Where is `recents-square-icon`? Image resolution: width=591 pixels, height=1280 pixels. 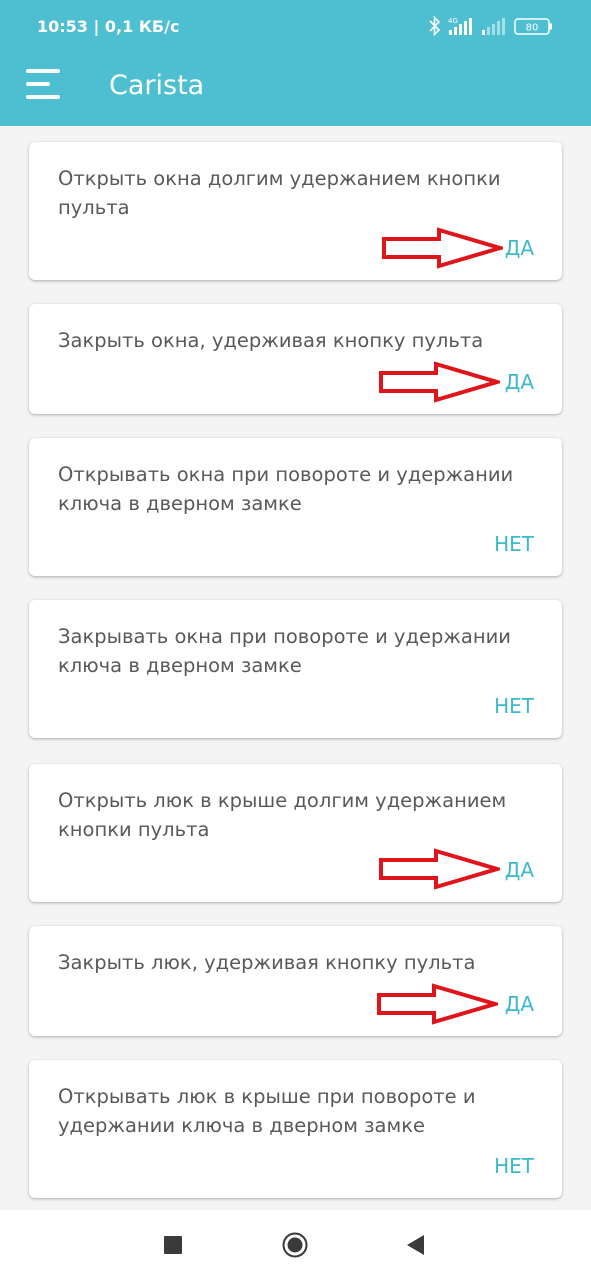 recents-square-icon is located at coordinates (173, 1247).